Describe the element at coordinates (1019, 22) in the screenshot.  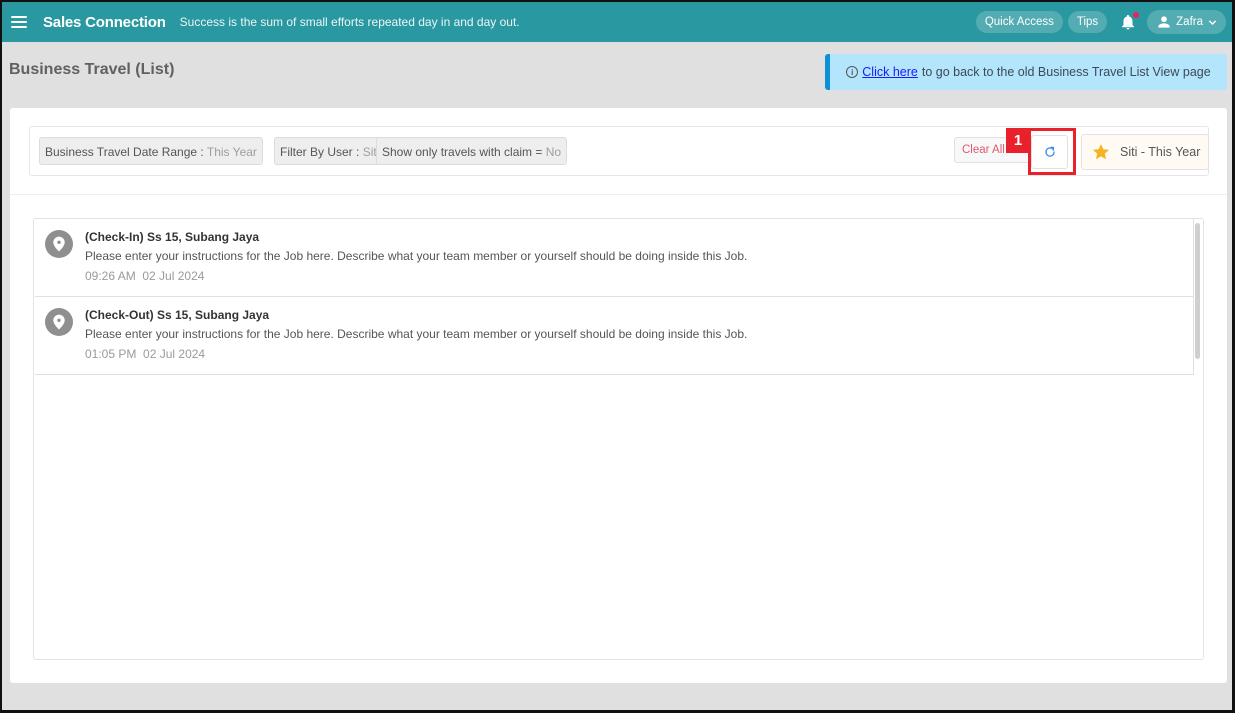
I see `quick-access-button: Quick Access` at that location.